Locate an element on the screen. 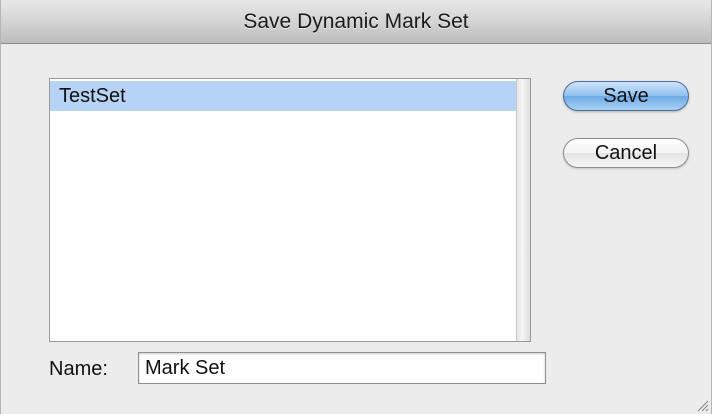  list-scrollbar is located at coordinates (523, 210).